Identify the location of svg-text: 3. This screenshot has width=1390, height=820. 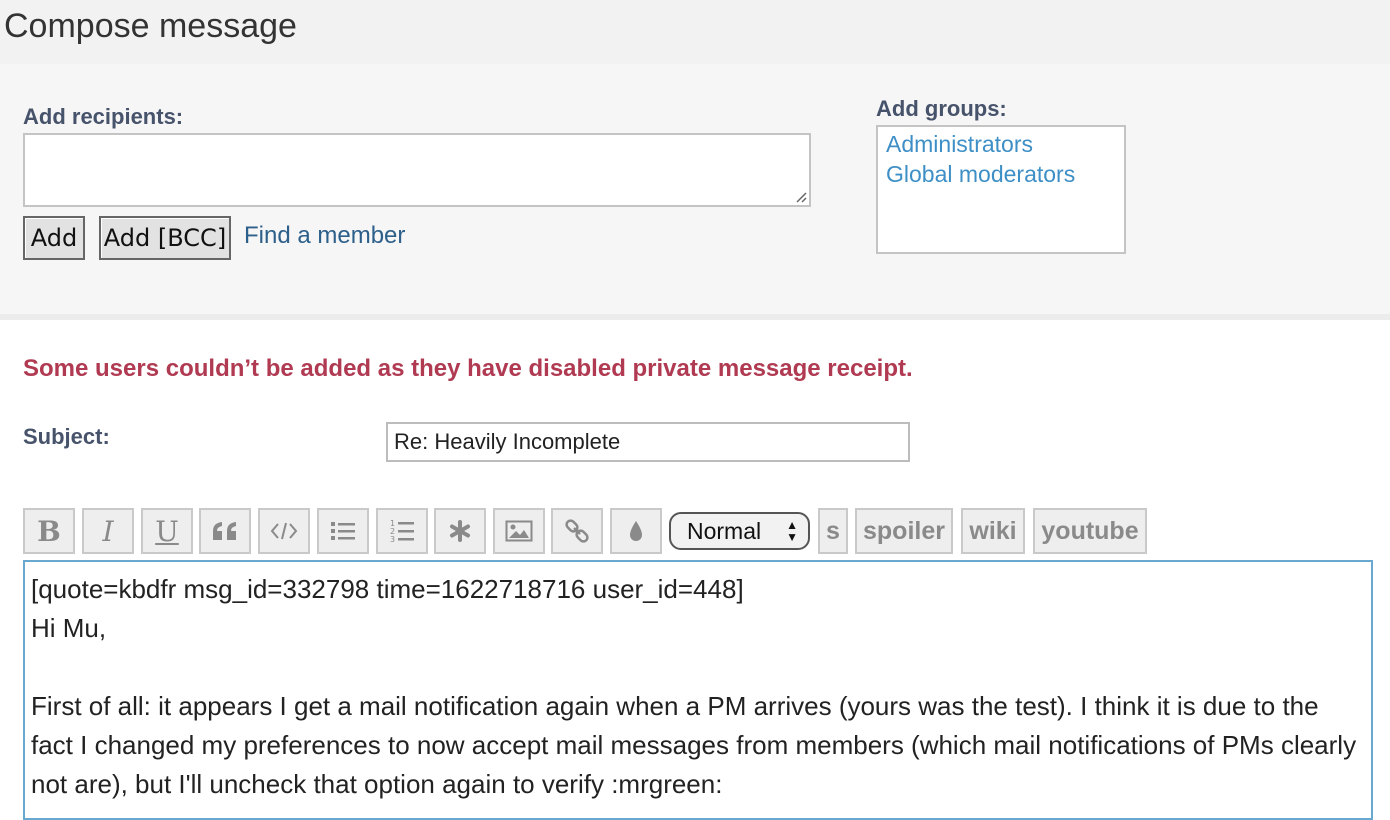
(392, 539).